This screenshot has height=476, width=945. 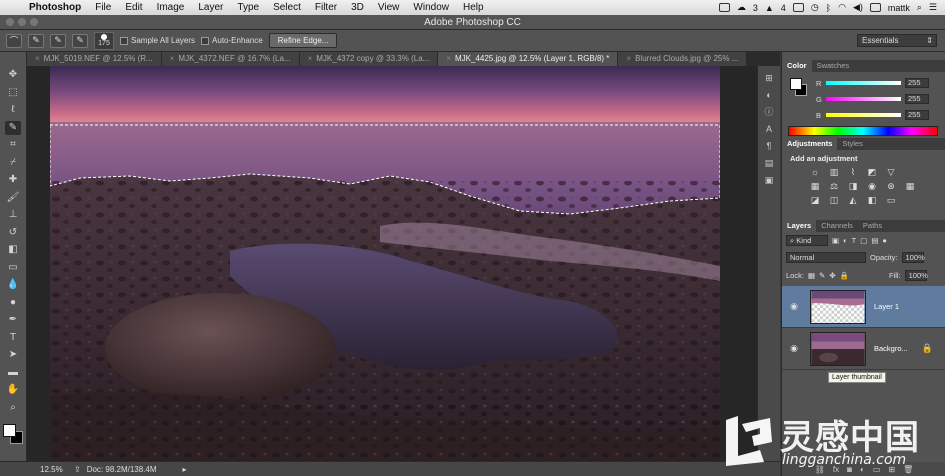 I want to click on brush-picker: 175, so click(x=104, y=40).